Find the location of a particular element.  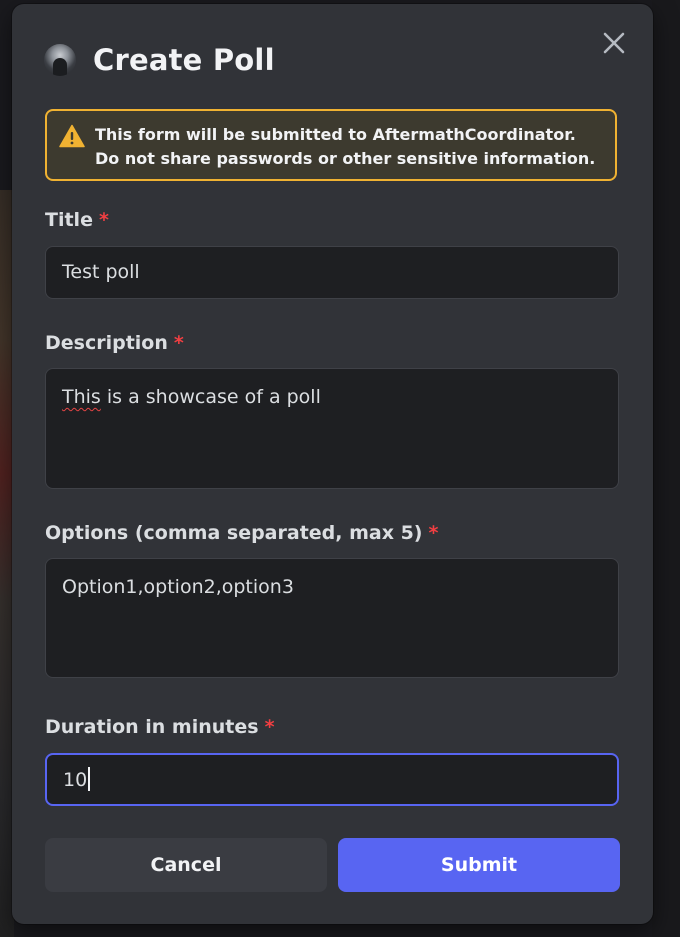

close-icon is located at coordinates (614, 43).